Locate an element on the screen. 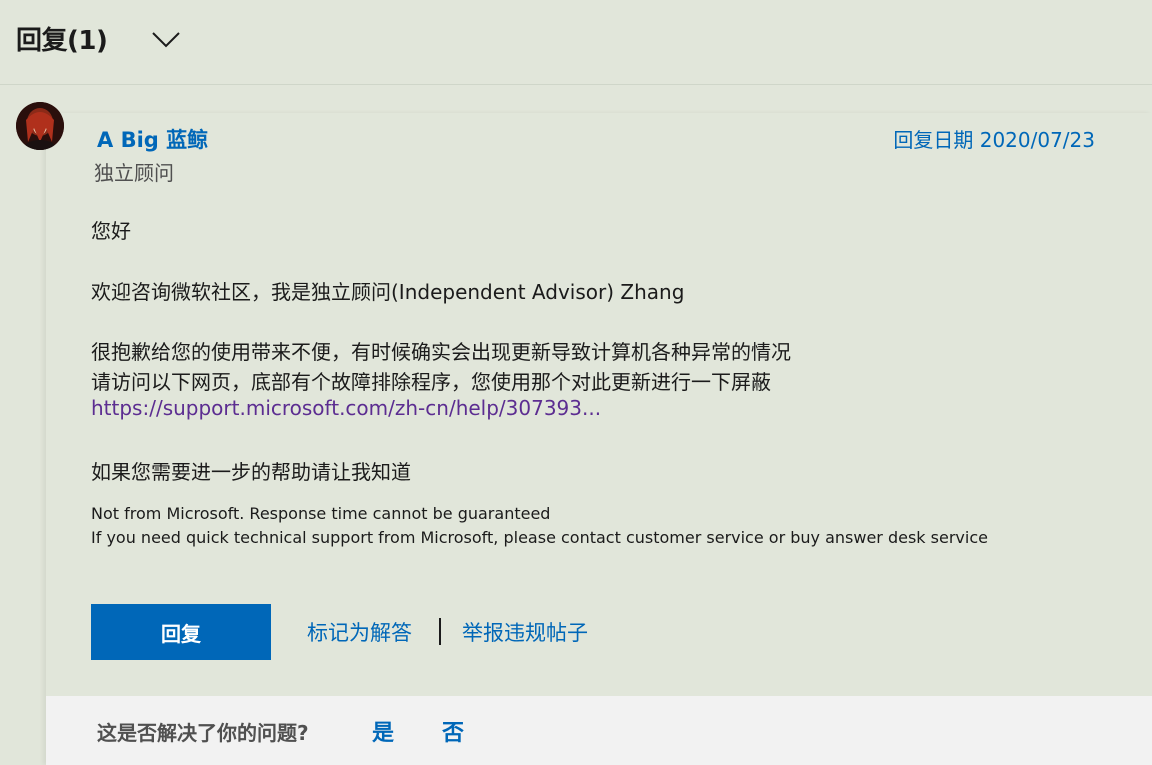  author-role: 独立顾问 is located at coordinates (134, 173).